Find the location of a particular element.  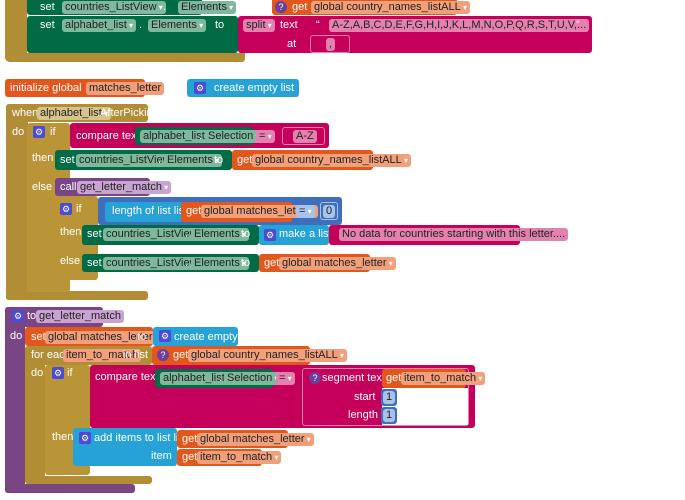

make-a-list-label: make a list is located at coordinates (305, 234).